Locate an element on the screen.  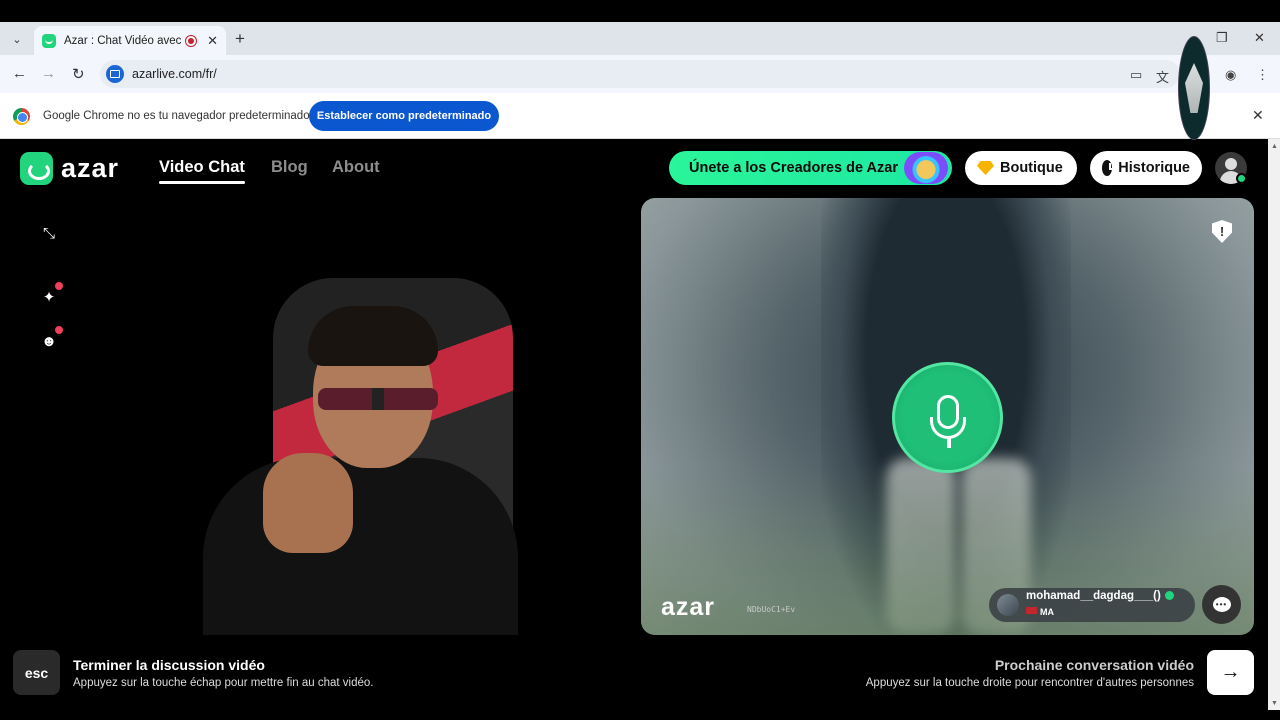
creators-illustration-icon is located at coordinates (926, 168).